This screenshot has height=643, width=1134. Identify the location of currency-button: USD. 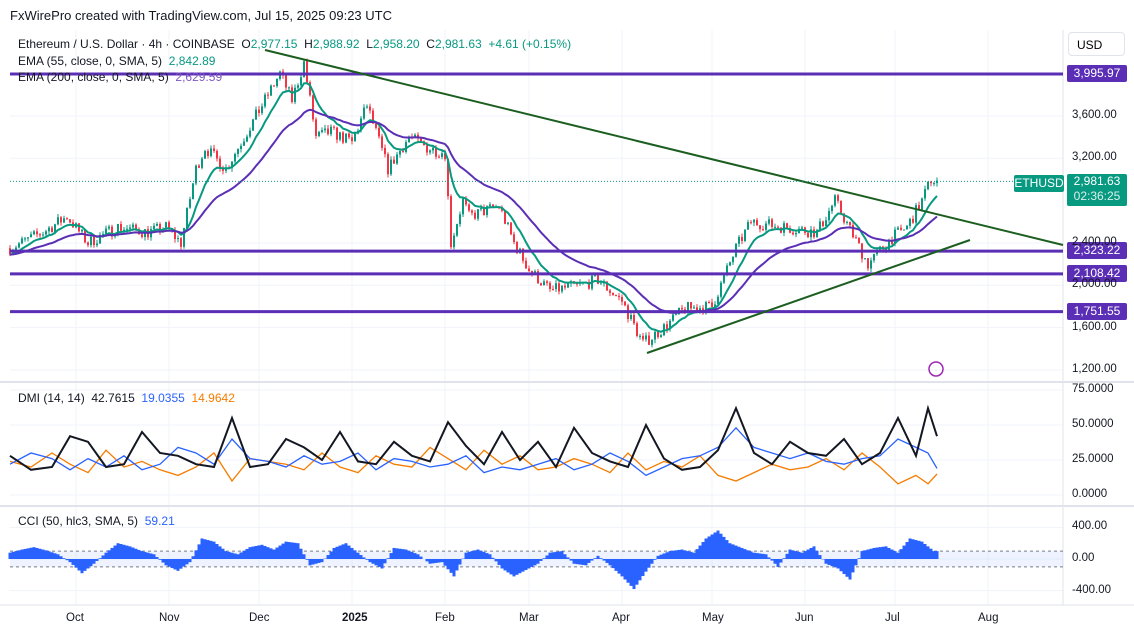
(1096, 44).